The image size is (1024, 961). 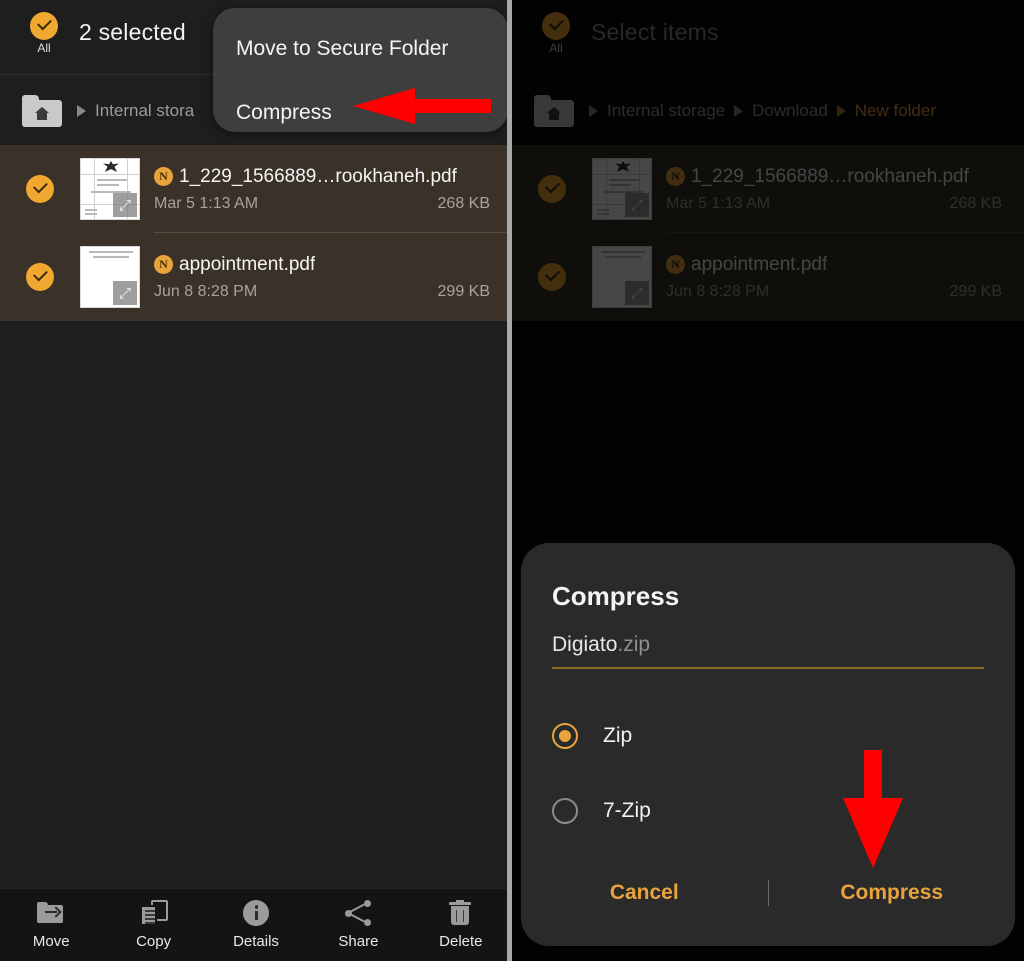 What do you see at coordinates (51, 941) in the screenshot?
I see `move-label: Move` at bounding box center [51, 941].